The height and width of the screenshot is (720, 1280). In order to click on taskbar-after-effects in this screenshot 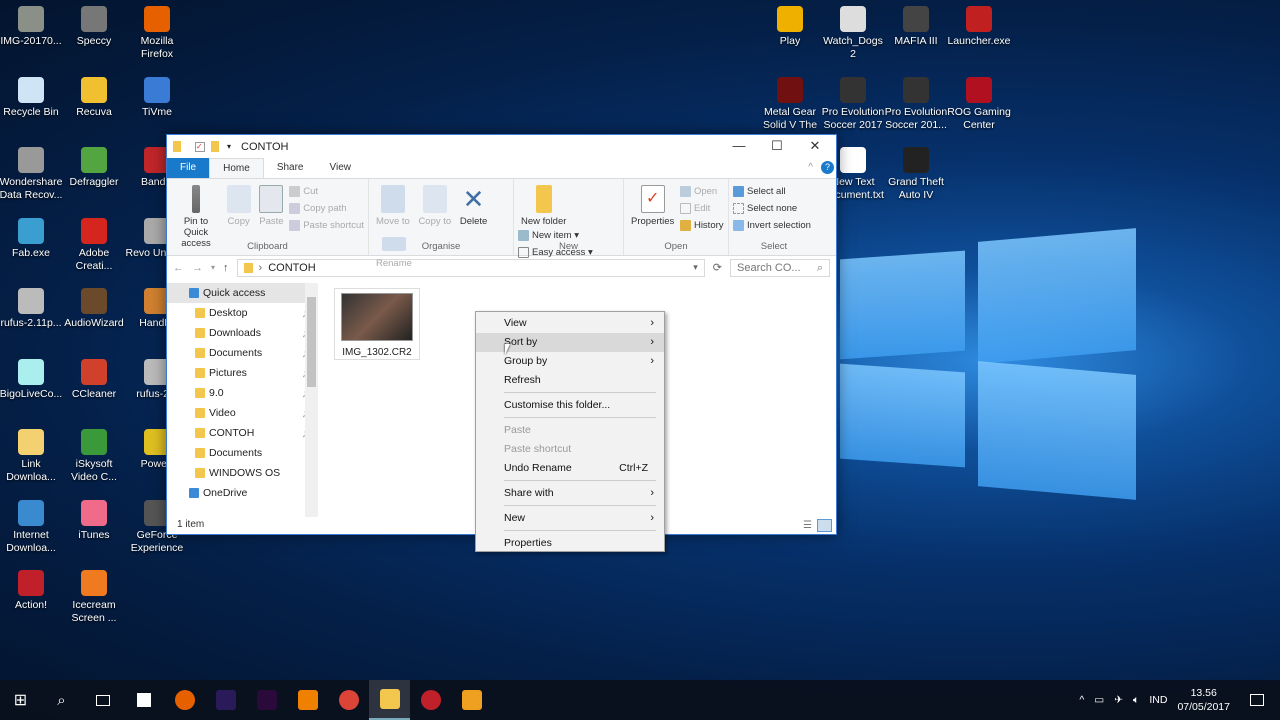, I will do `click(225, 700)`.